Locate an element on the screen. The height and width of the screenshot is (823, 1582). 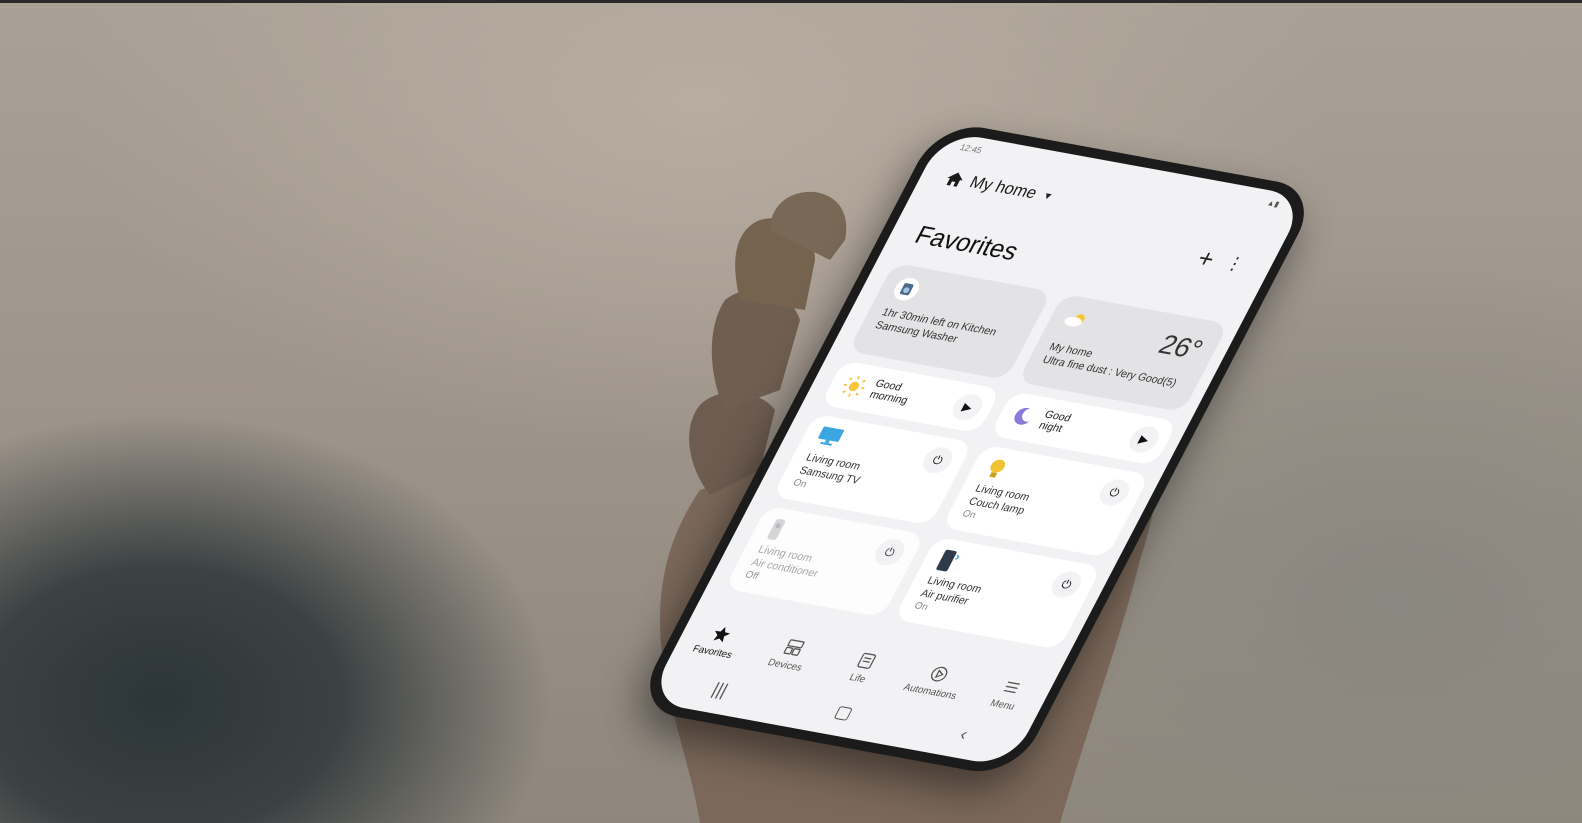
chevron-down-icon: ▼ is located at coordinates (1048, 196).